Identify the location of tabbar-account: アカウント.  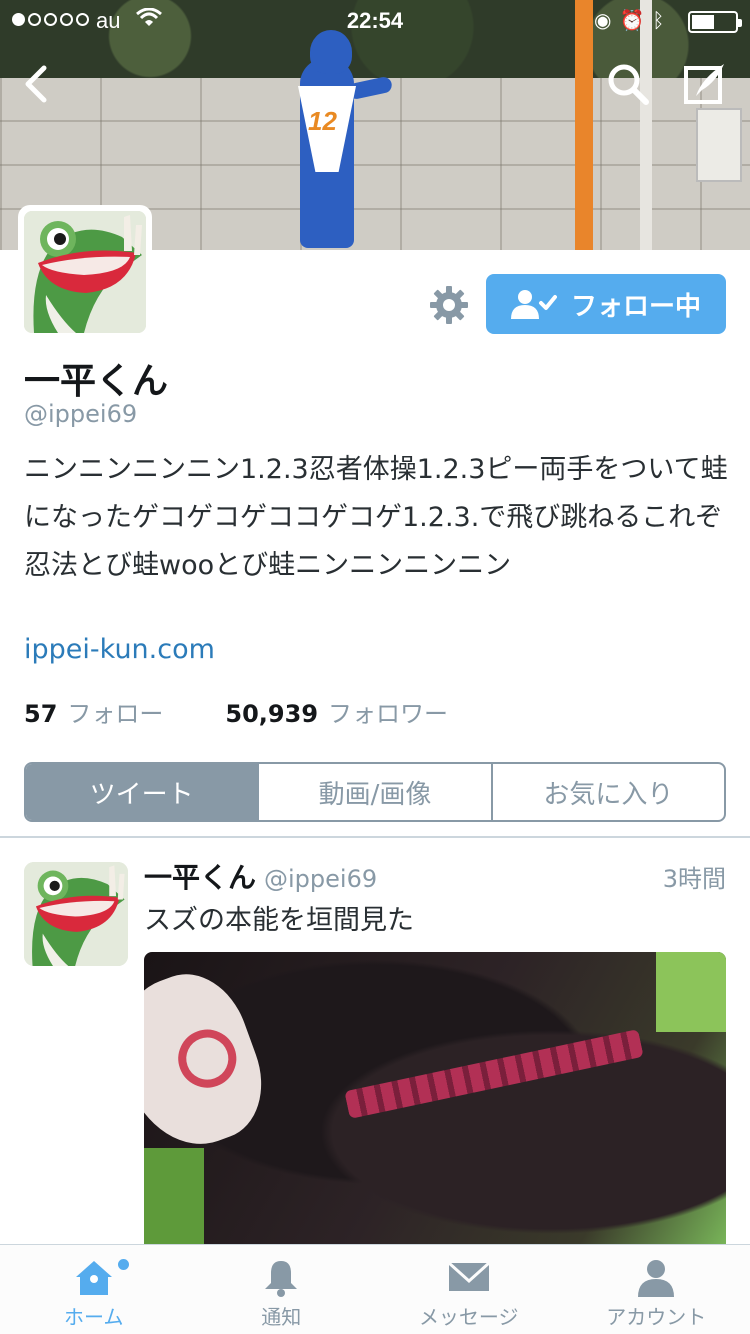
(656, 1289).